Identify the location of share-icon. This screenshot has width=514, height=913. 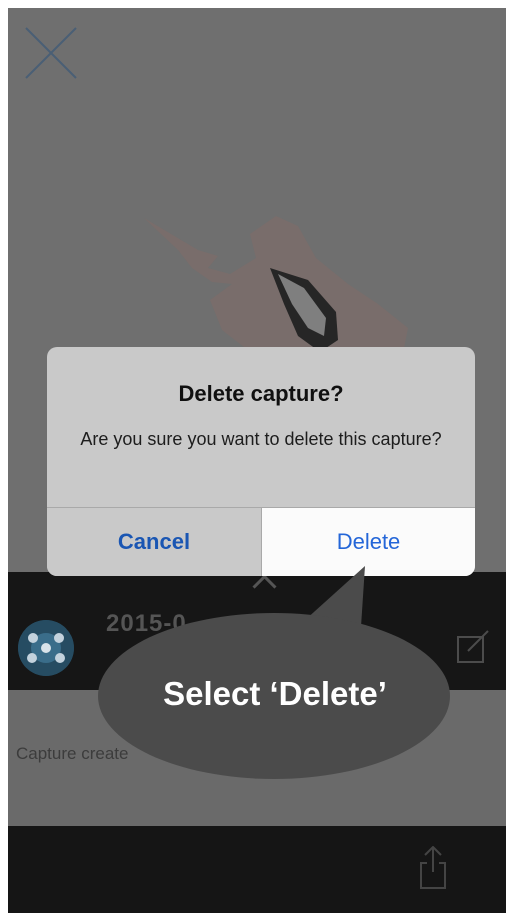
(433, 867).